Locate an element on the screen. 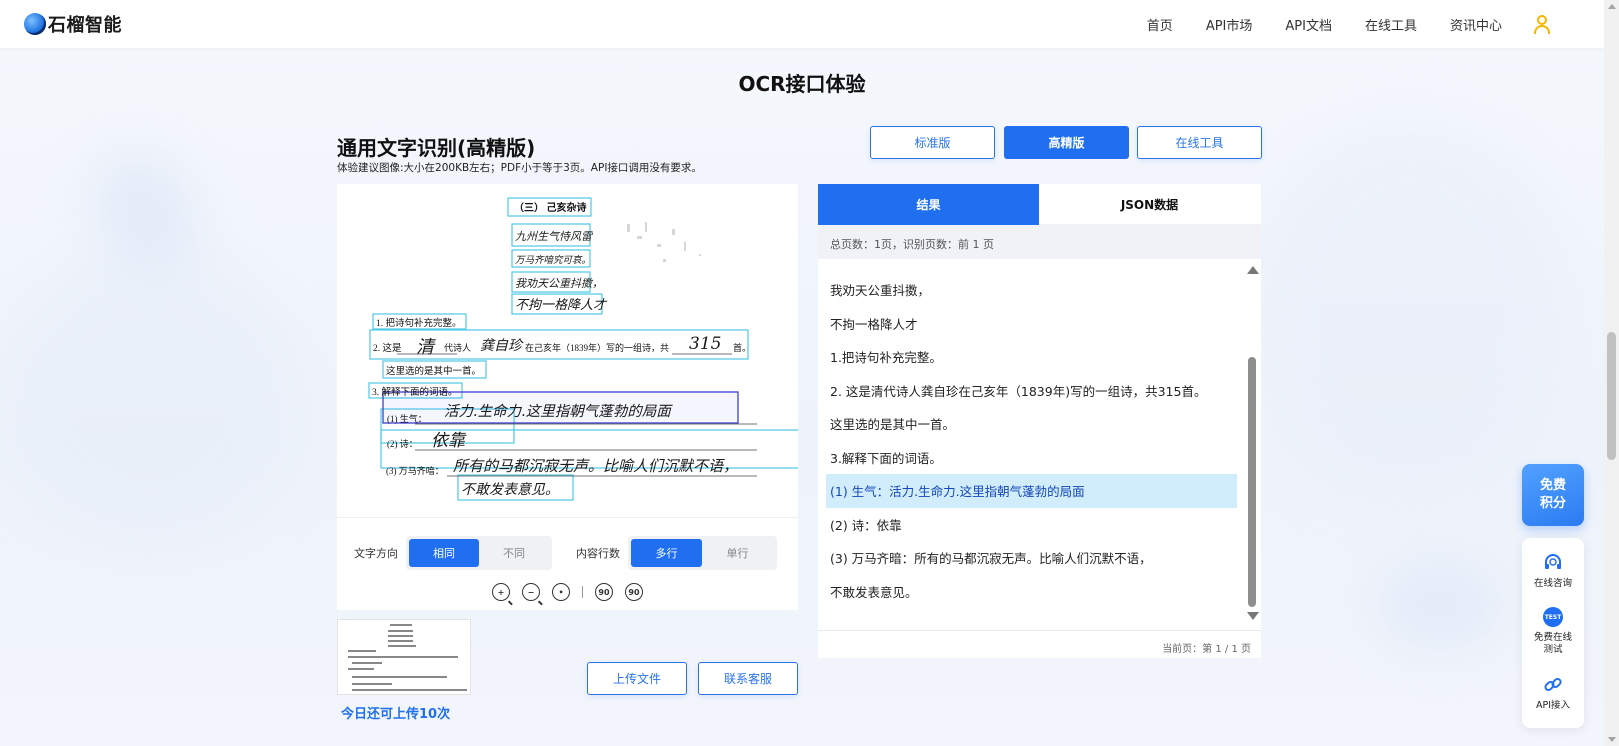  uploaded-image-thumbnail is located at coordinates (404, 657).